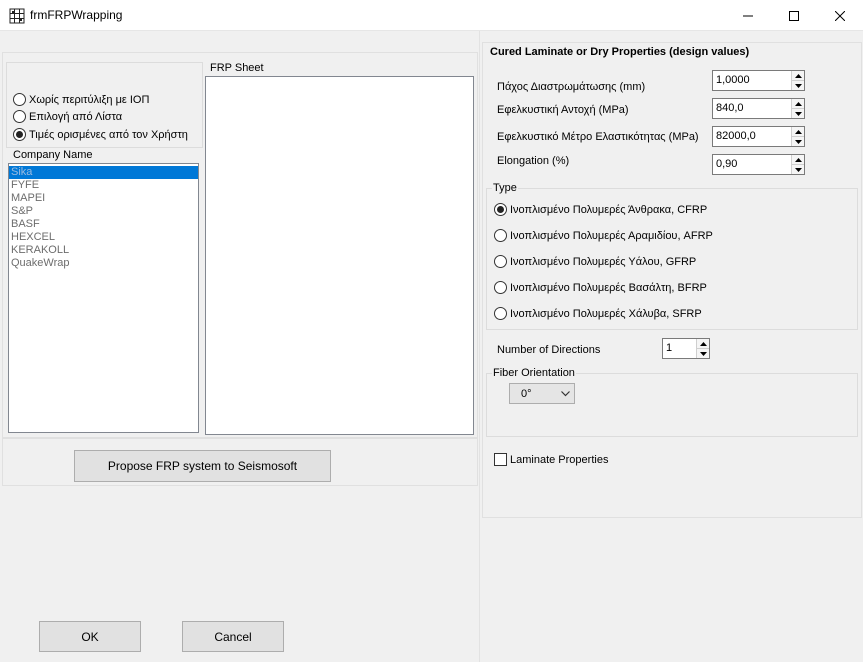  What do you see at coordinates (103, 198) in the screenshot?
I see `company-item-mapei: MAPEI` at bounding box center [103, 198].